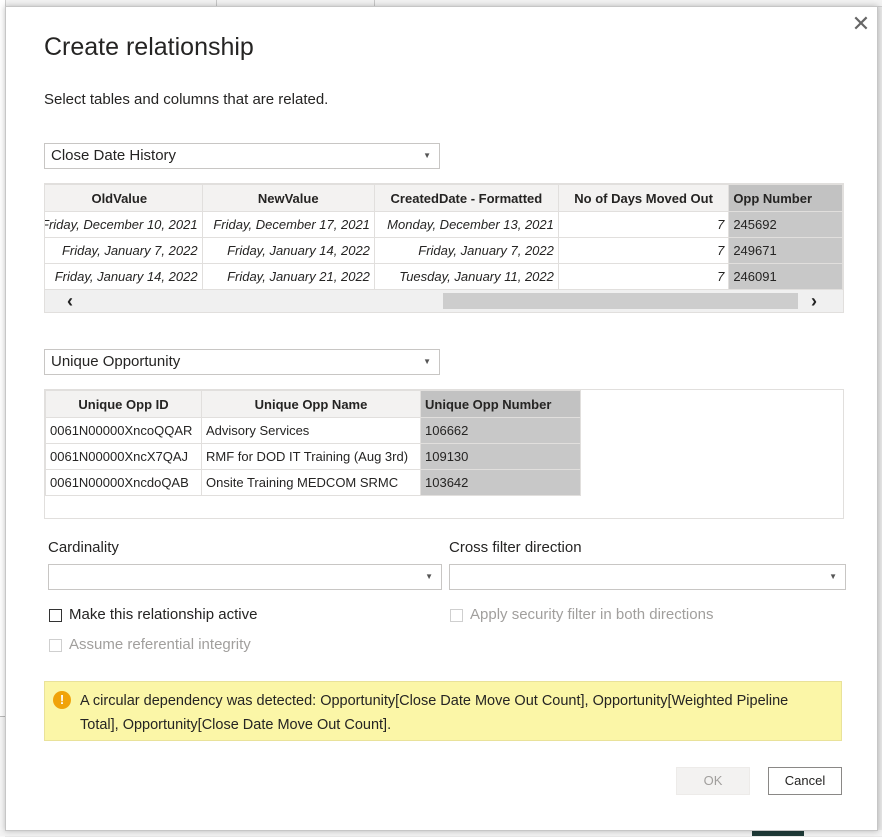  Describe the element at coordinates (242, 362) in the screenshot. I see `table2-select: Unique Opportunity ▼` at that location.